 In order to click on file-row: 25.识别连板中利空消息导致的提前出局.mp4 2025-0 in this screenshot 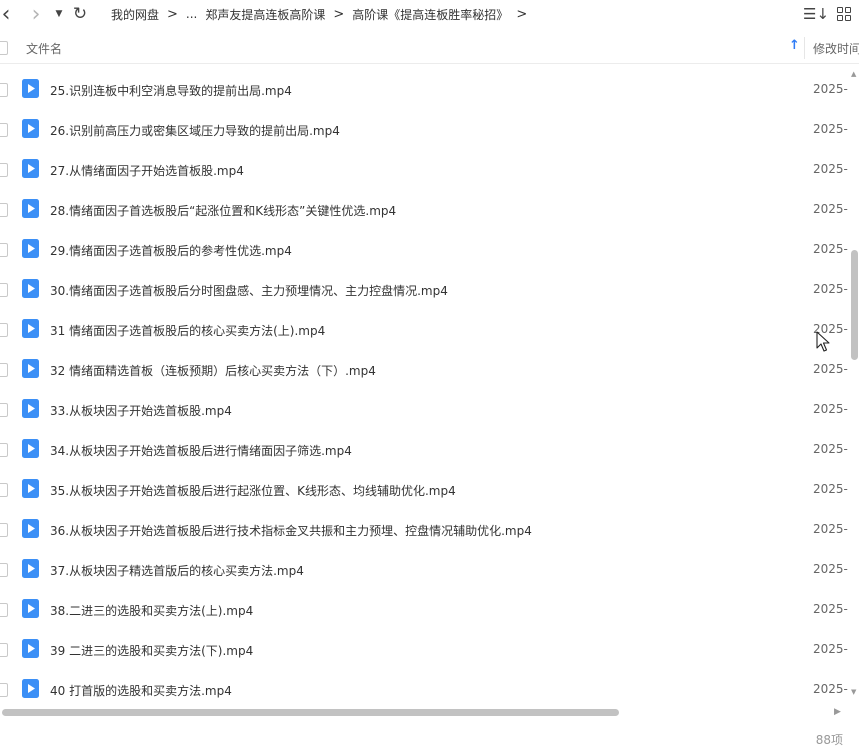, I will do `click(424, 90)`.